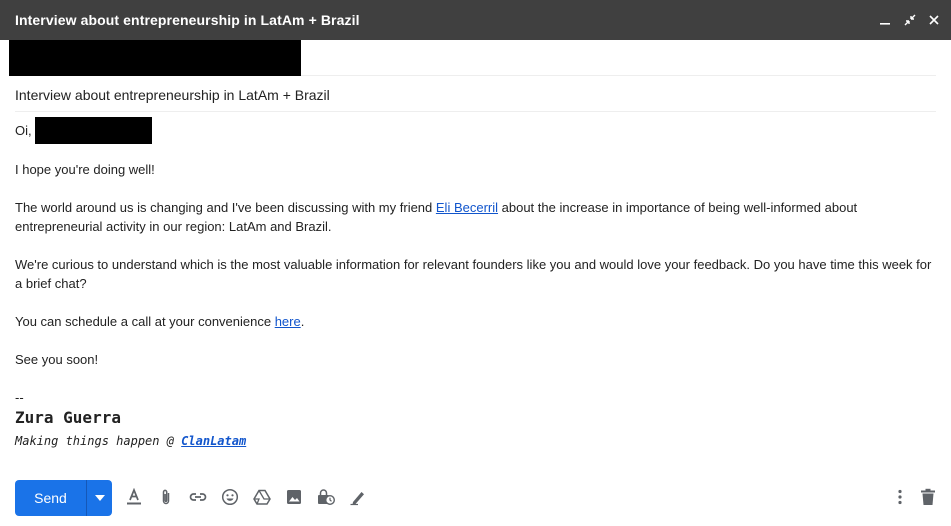 The width and height of the screenshot is (951, 526). Describe the element at coordinates (294, 497) in the screenshot. I see `photo-icon` at that location.